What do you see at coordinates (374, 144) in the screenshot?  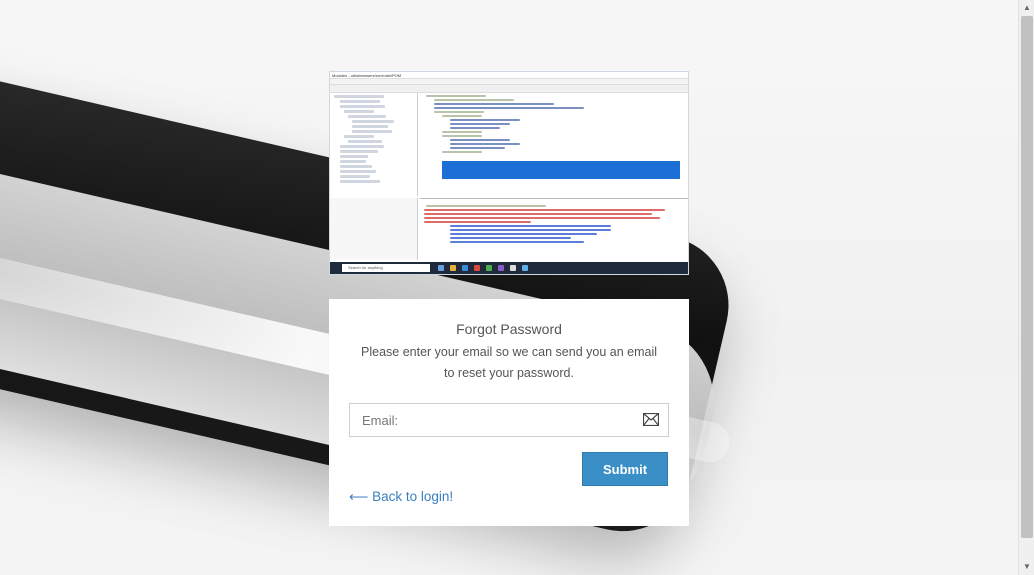 I see `screenshot-package-explorer` at bounding box center [374, 144].